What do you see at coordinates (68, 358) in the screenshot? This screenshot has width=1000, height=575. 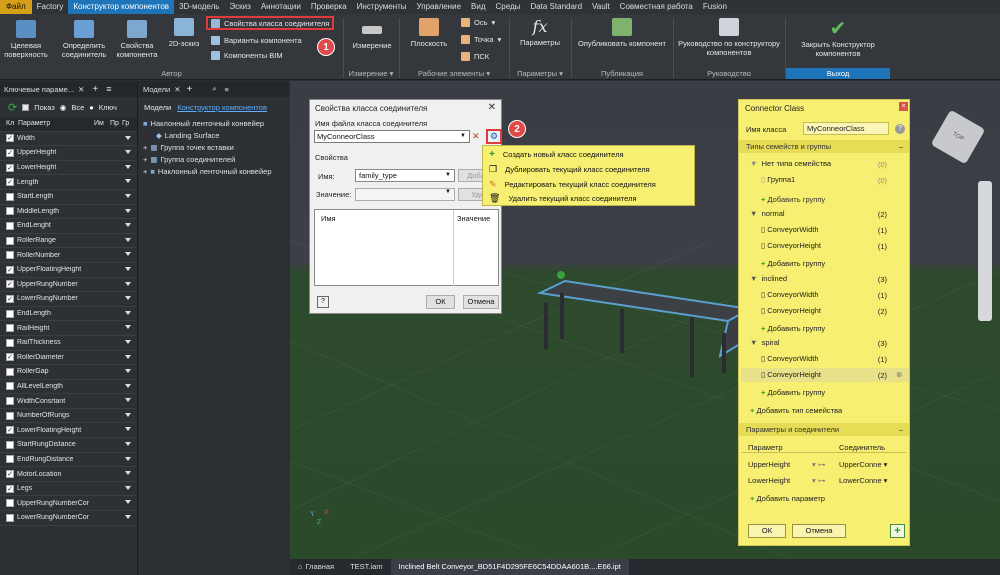 I see `table-row: ✓ RollerDiameter` at bounding box center [68, 358].